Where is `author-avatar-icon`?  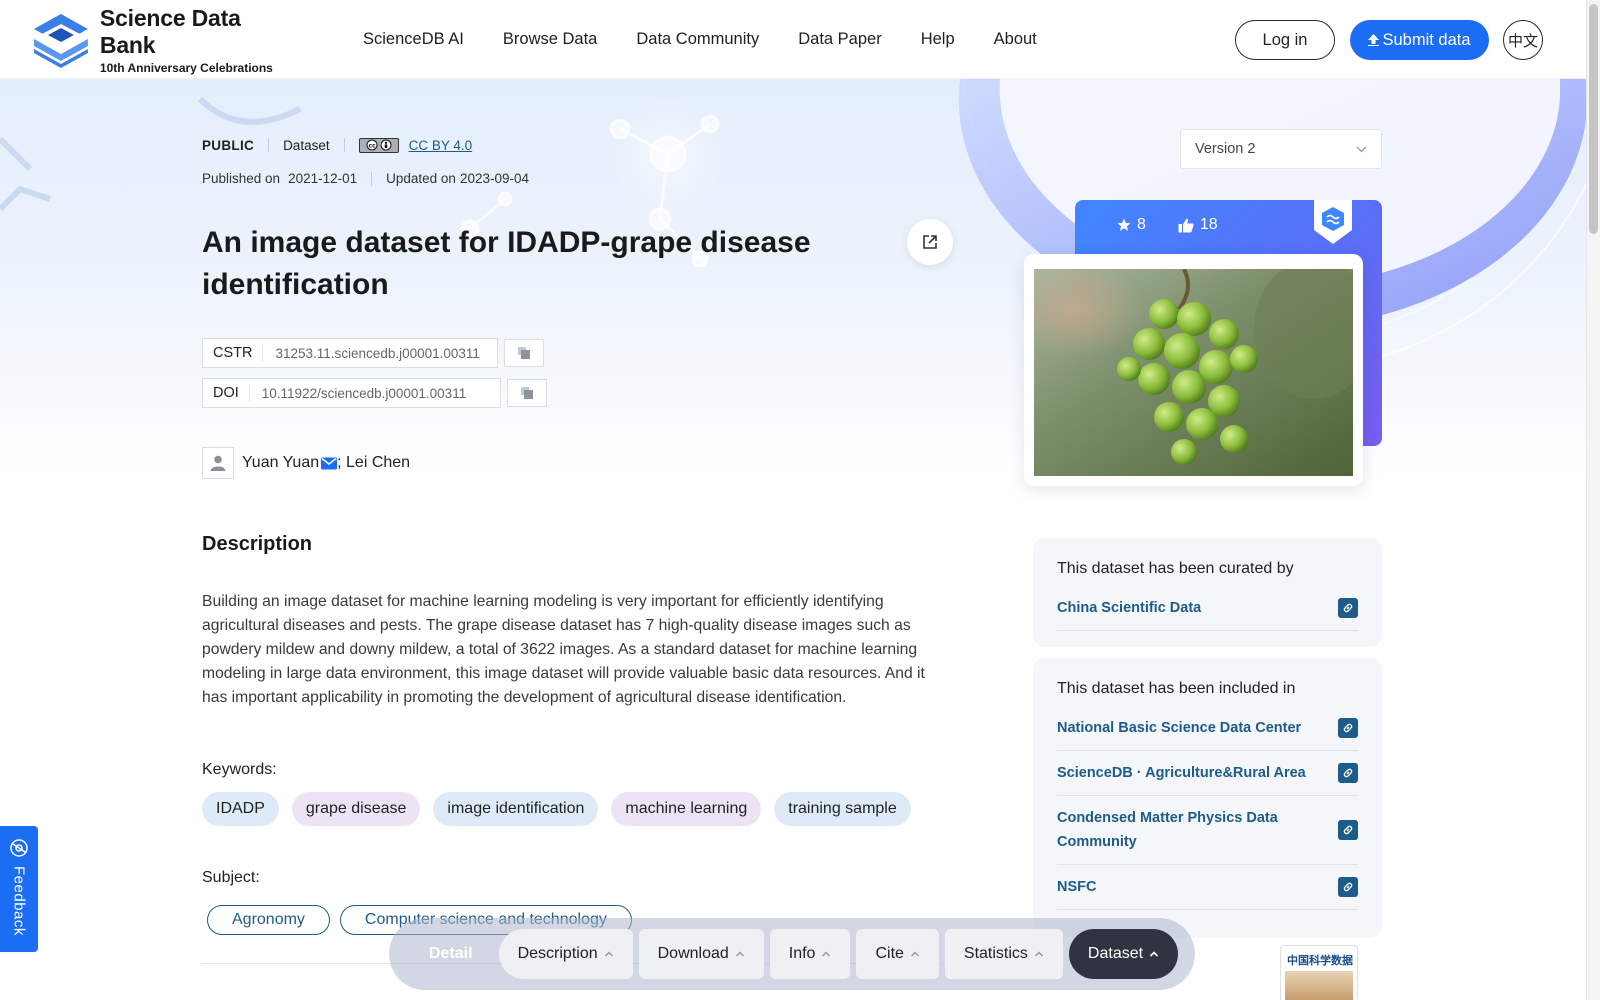 author-avatar-icon is located at coordinates (218, 463).